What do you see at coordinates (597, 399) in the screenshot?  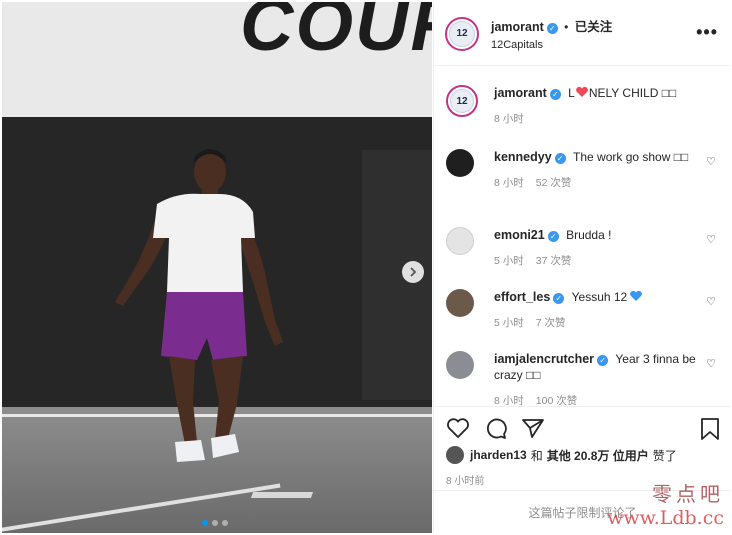 I see `comment-meta: 8 小时 100 次赞` at bounding box center [597, 399].